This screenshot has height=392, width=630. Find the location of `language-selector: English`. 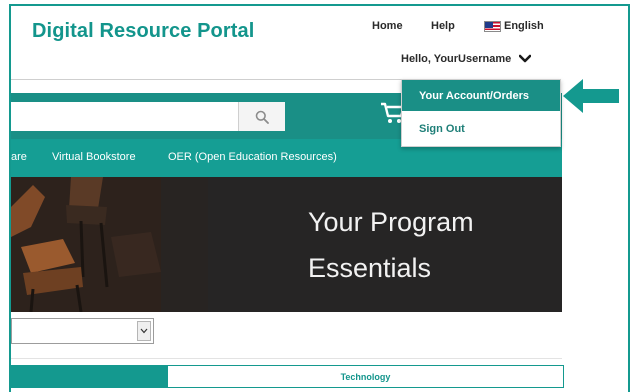

language-selector: English is located at coordinates (514, 26).